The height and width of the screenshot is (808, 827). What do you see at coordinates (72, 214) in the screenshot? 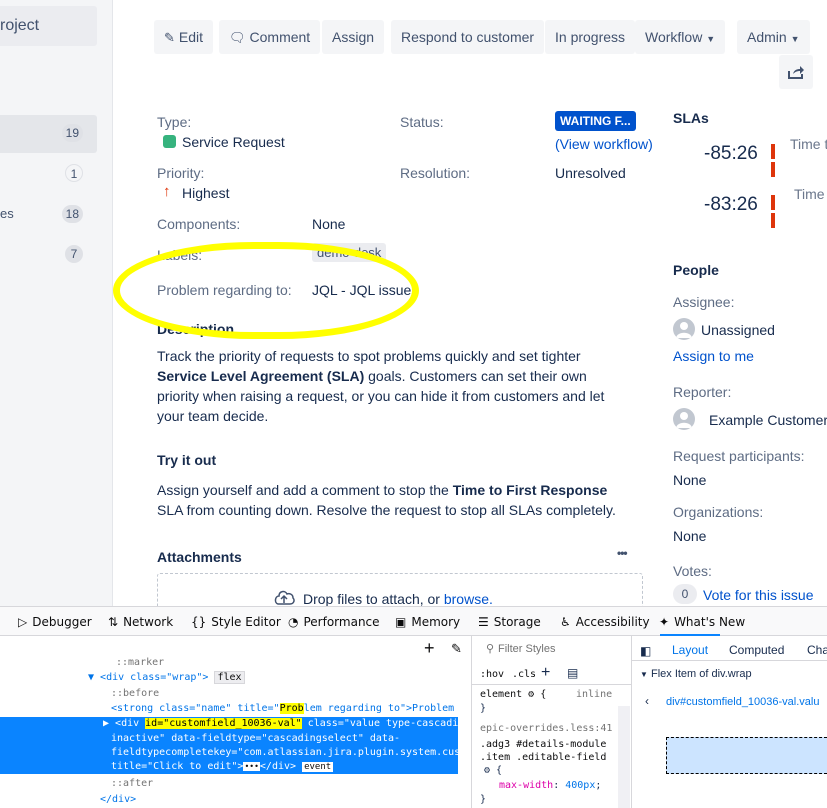
I see `queue-count: 18` at bounding box center [72, 214].